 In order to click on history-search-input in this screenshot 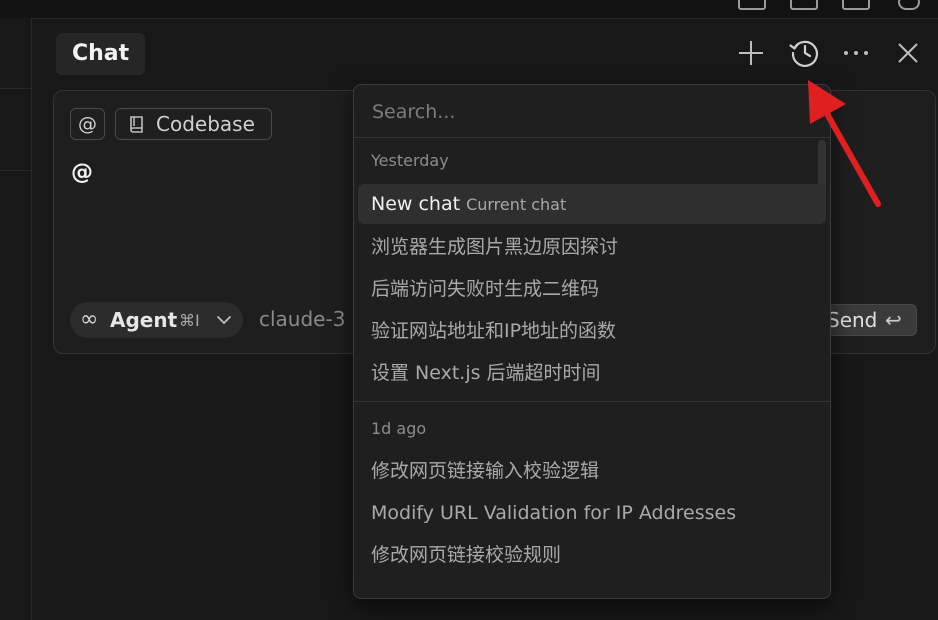, I will do `click(592, 112)`.